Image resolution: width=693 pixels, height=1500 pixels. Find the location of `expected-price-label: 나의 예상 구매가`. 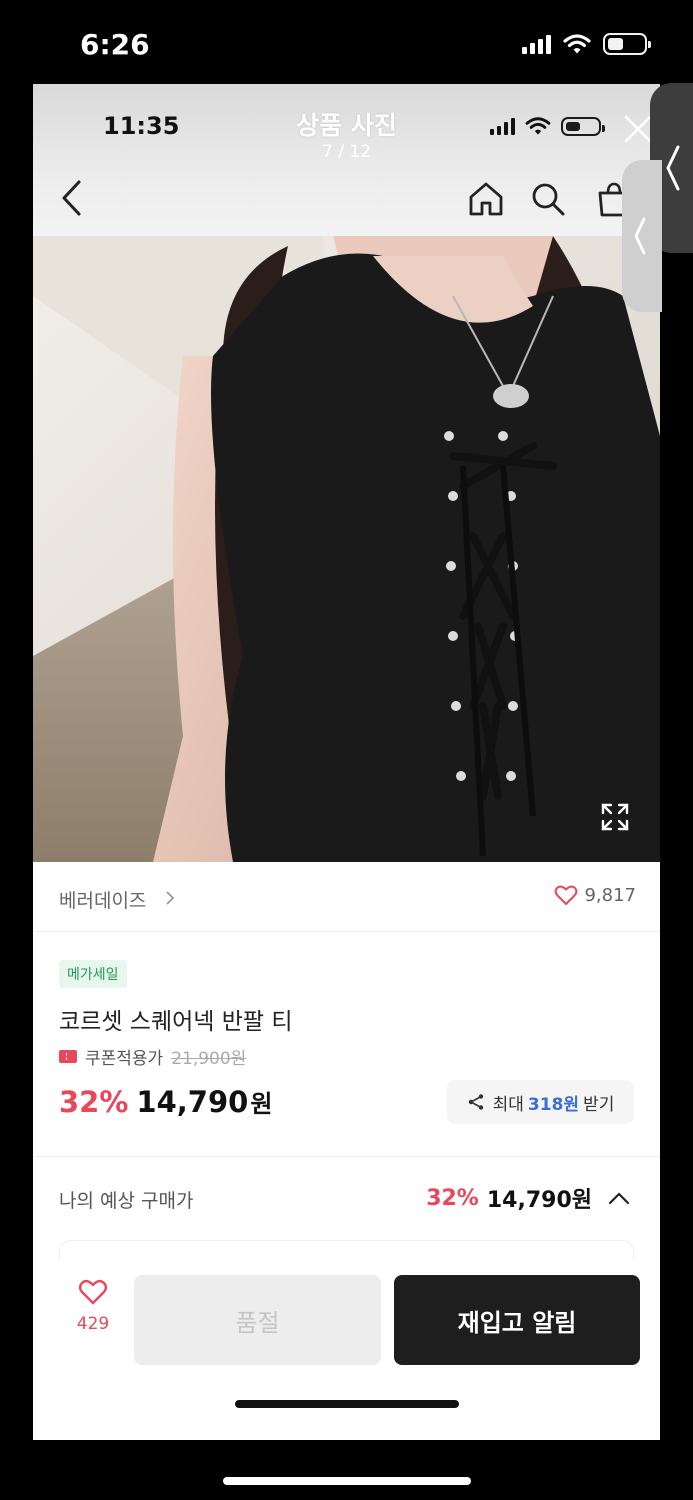

expected-price-label: 나의 예상 구매가 is located at coordinates (126, 1201).